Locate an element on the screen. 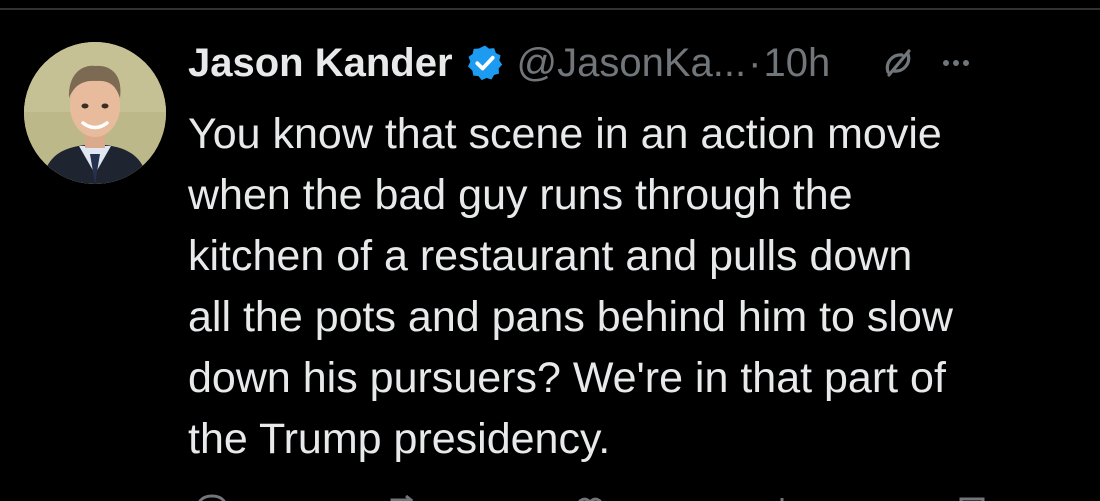 Image resolution: width=1100 pixels, height=501 pixels. like-icon is located at coordinates (590, 494).